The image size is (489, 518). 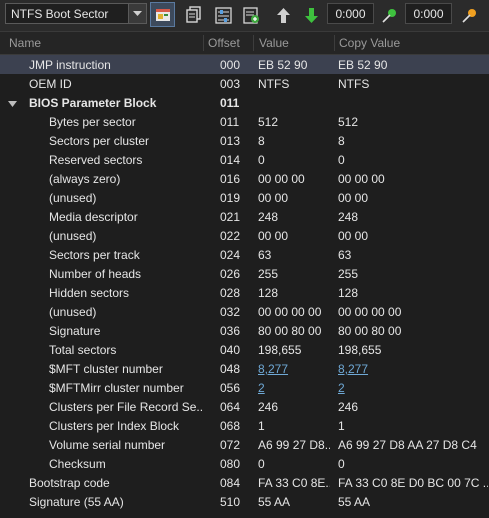 What do you see at coordinates (244, 102) in the screenshot?
I see `tree-group-row: BIOS Parameter Block 011` at bounding box center [244, 102].